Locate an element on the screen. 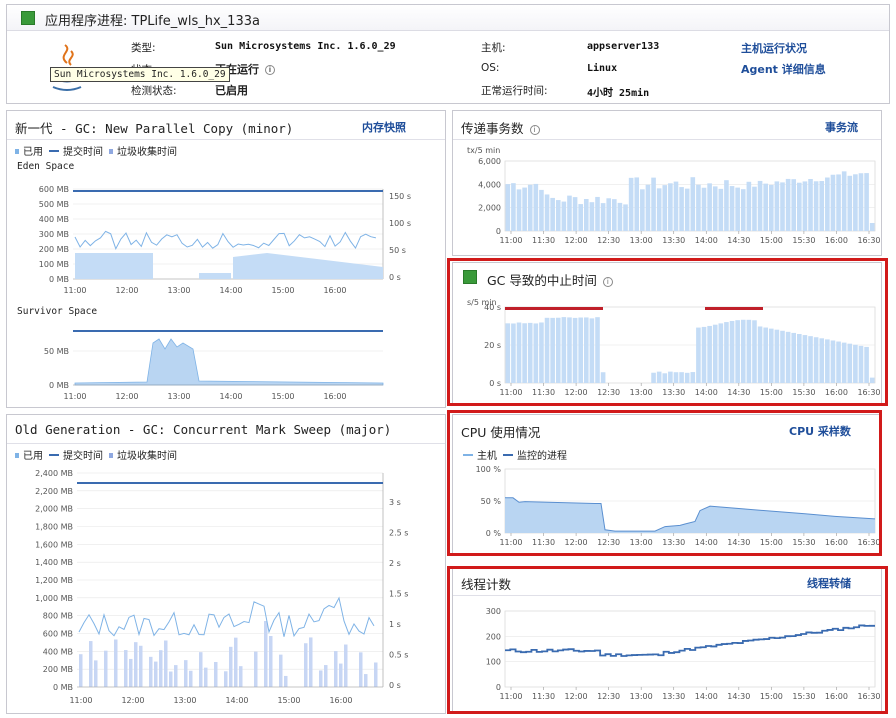 This screenshot has width=896, height=718. thread-dump-link: 线程转储 is located at coordinates (829, 583).